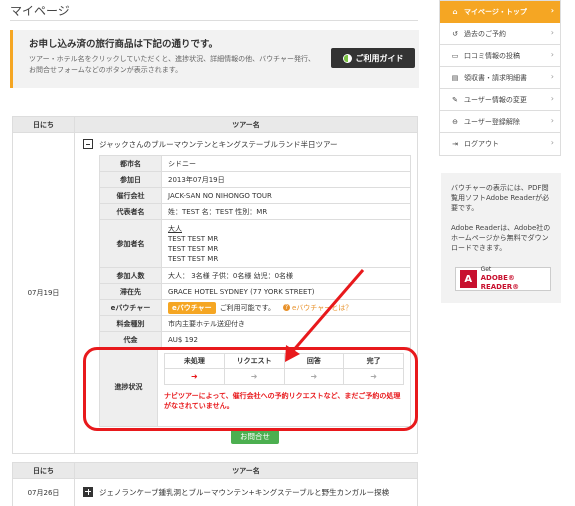 The image size is (575, 506). I want to click on detail-label: 参加者名, so click(131, 243).